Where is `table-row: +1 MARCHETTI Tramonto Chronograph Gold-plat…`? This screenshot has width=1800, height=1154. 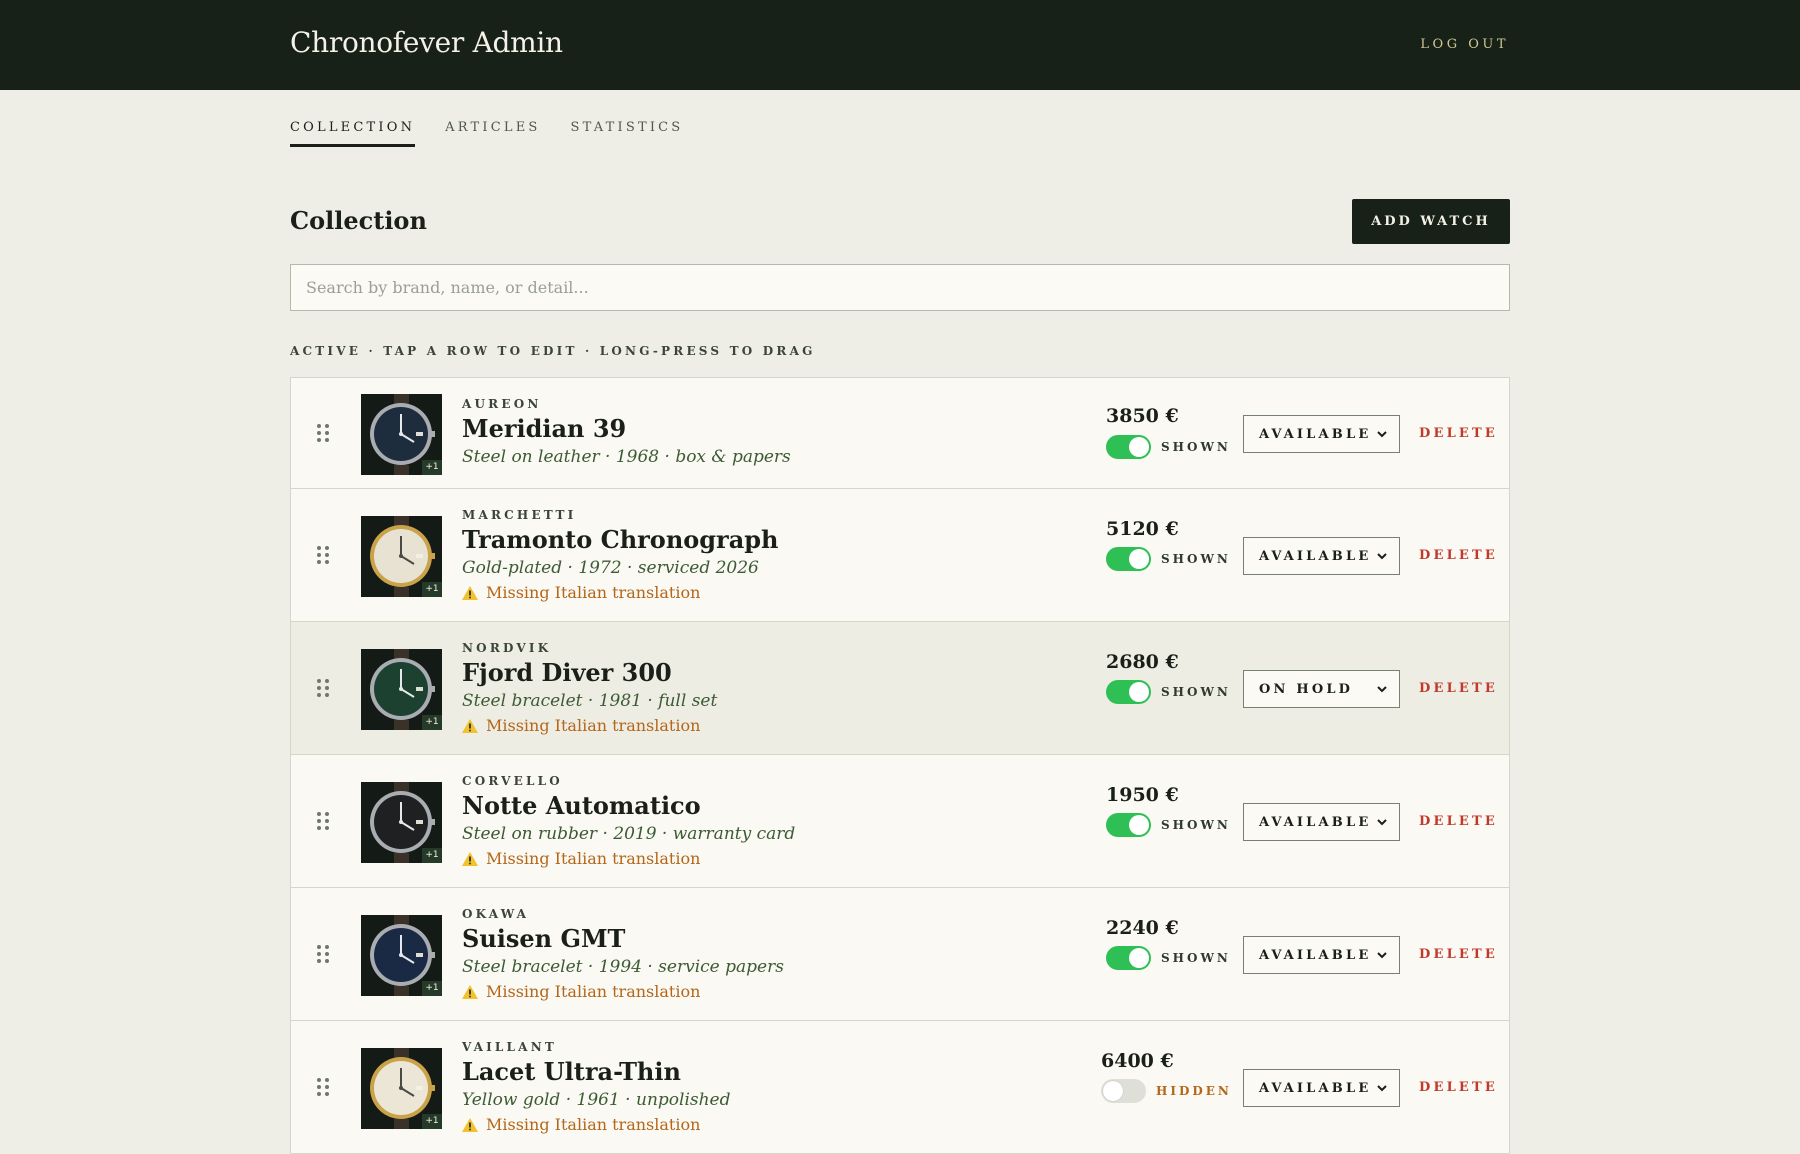
table-row: +1 MARCHETTI Tramonto Chronograph Gold-plat… is located at coordinates (900, 555).